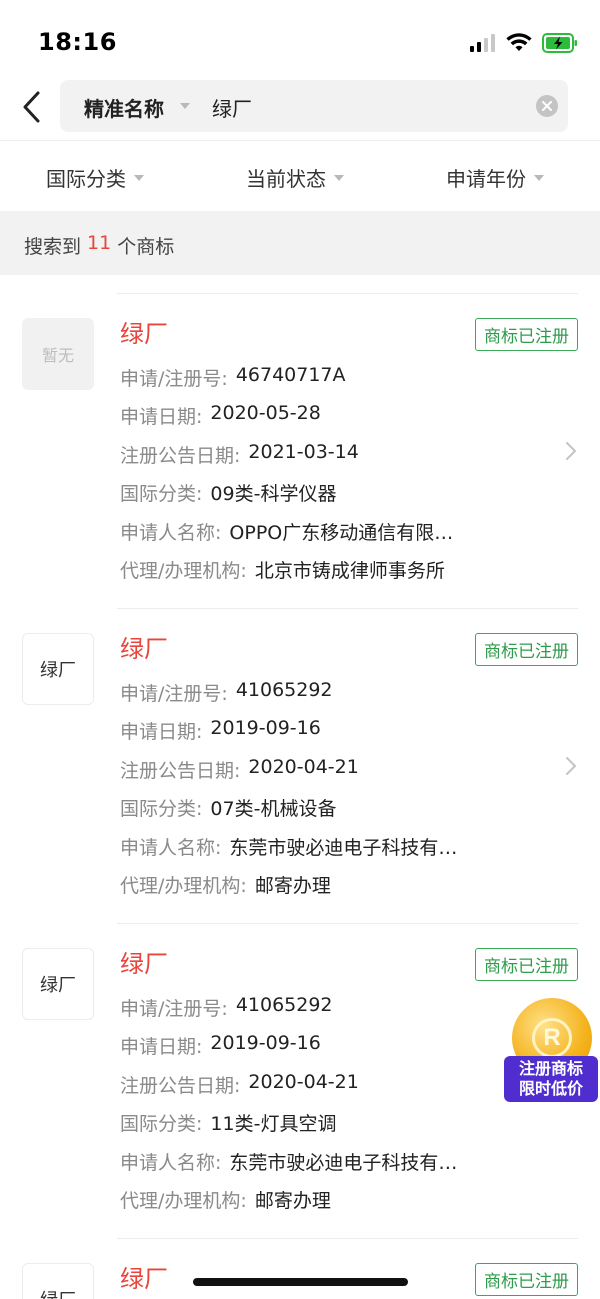 The width and height of the screenshot is (600, 1299). I want to click on filter-application-year: 申请年份, so click(495, 177).